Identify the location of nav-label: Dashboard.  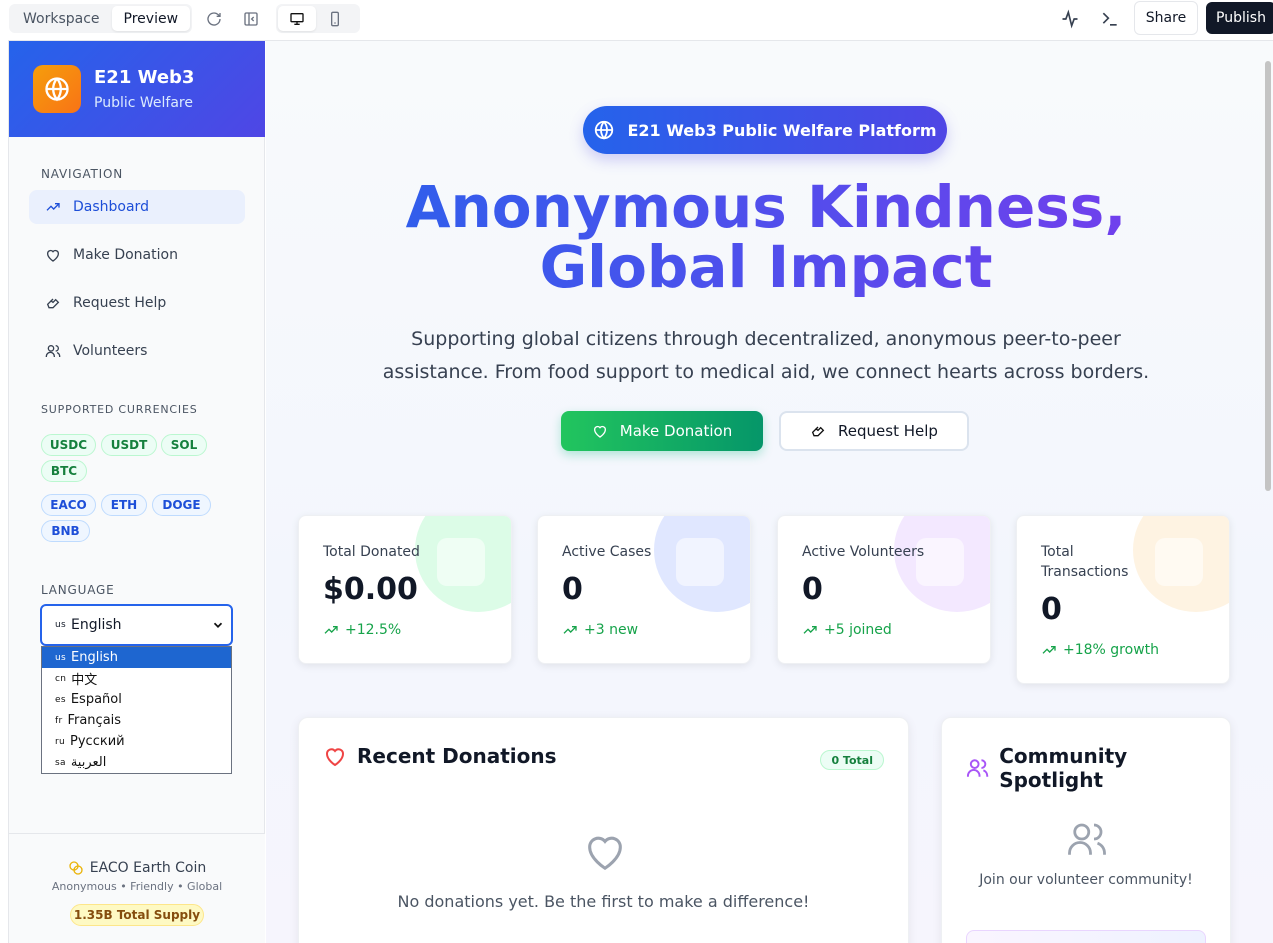
(111, 207).